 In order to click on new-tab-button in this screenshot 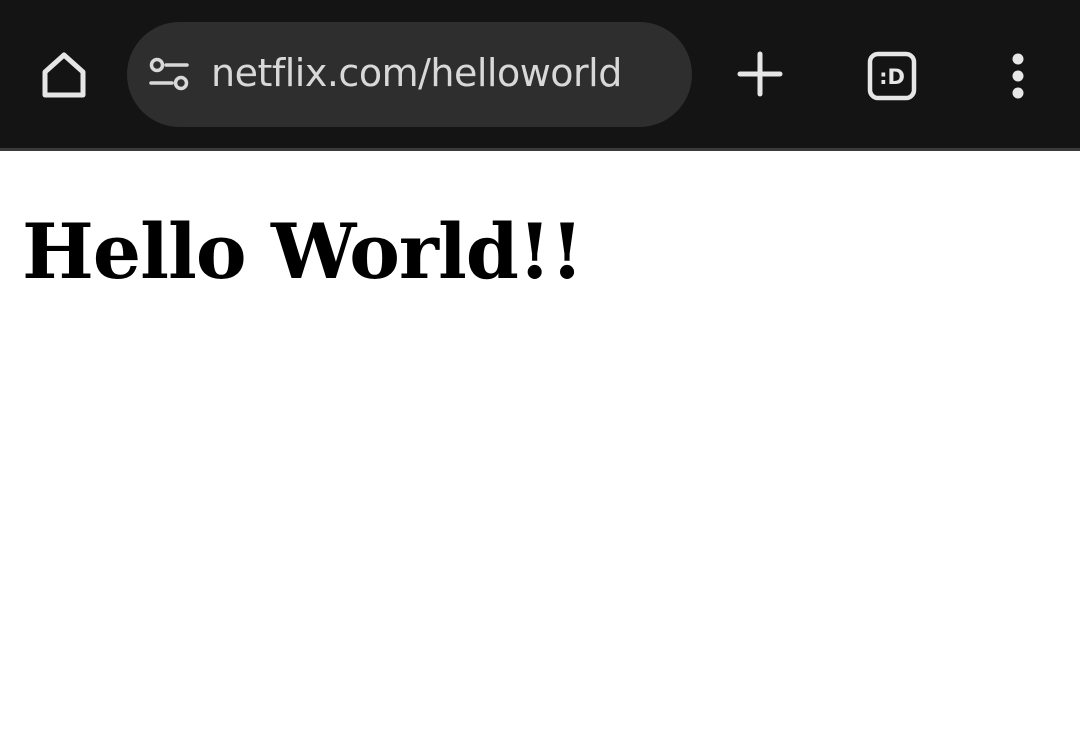, I will do `click(760, 74)`.